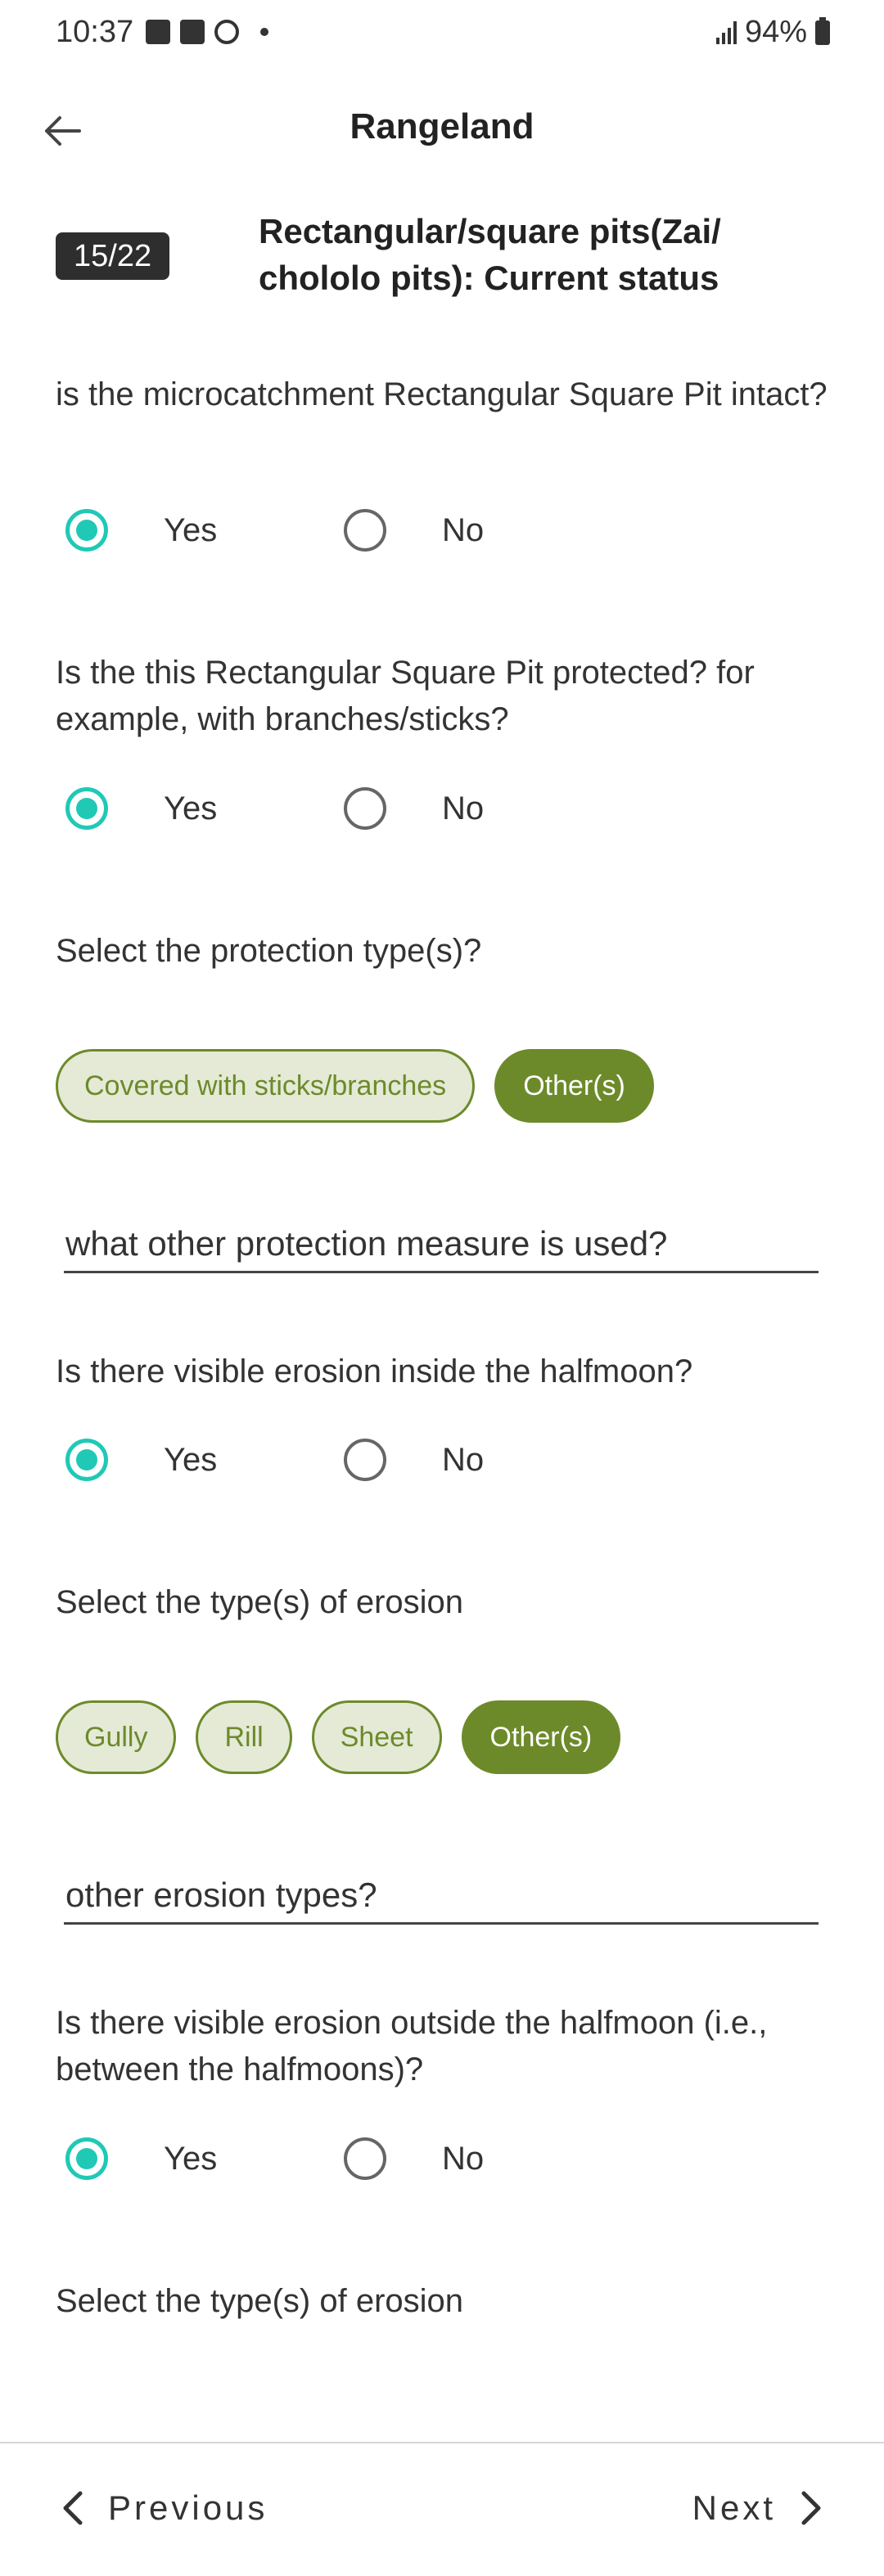  What do you see at coordinates (260, 1602) in the screenshot?
I see `question-erosion-type: Select the type(s) of erosion` at bounding box center [260, 1602].